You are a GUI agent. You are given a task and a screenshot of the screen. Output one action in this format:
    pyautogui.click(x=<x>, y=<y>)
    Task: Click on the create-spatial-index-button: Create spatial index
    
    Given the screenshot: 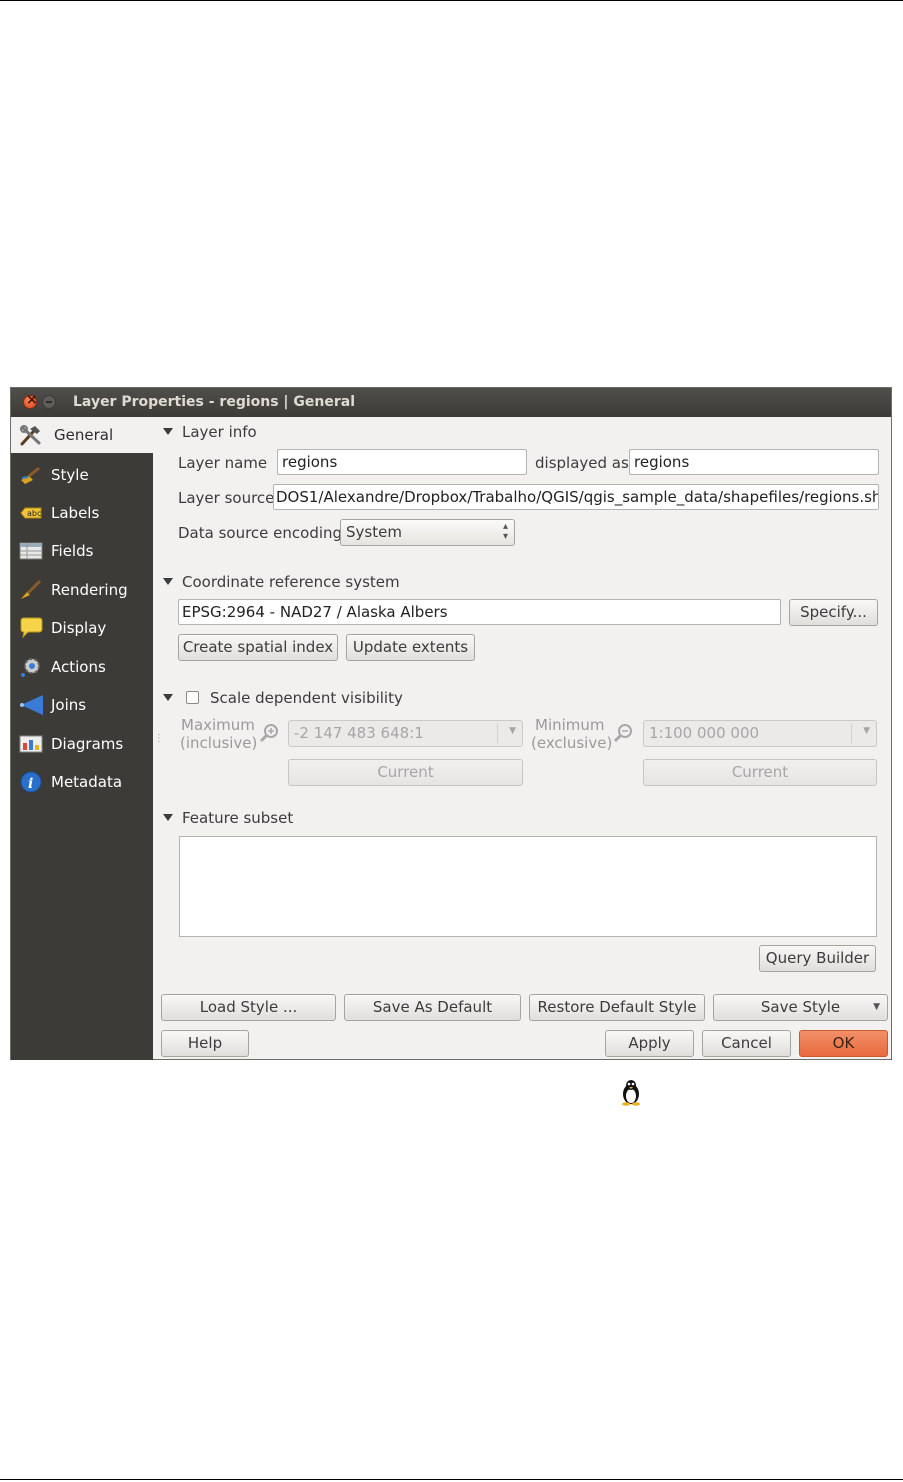 What is the action you would take?
    pyautogui.click(x=258, y=647)
    